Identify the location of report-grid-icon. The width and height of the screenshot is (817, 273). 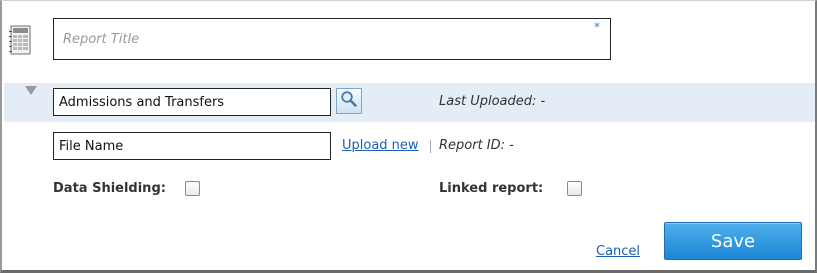
(20, 40).